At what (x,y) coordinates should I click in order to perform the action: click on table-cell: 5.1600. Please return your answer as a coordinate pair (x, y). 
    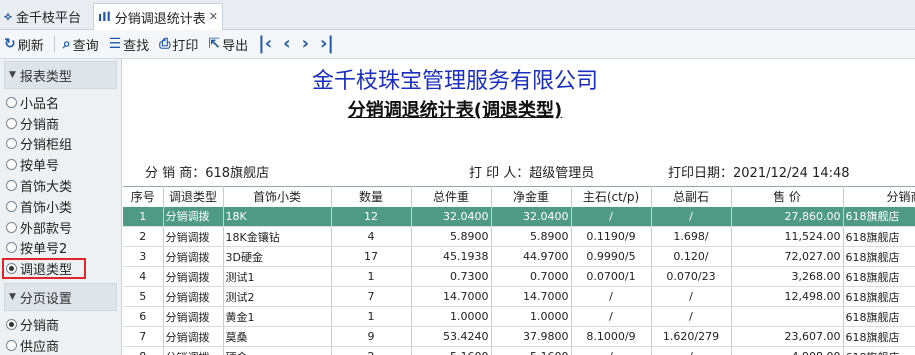
    Looking at the image, I should click on (451, 350).